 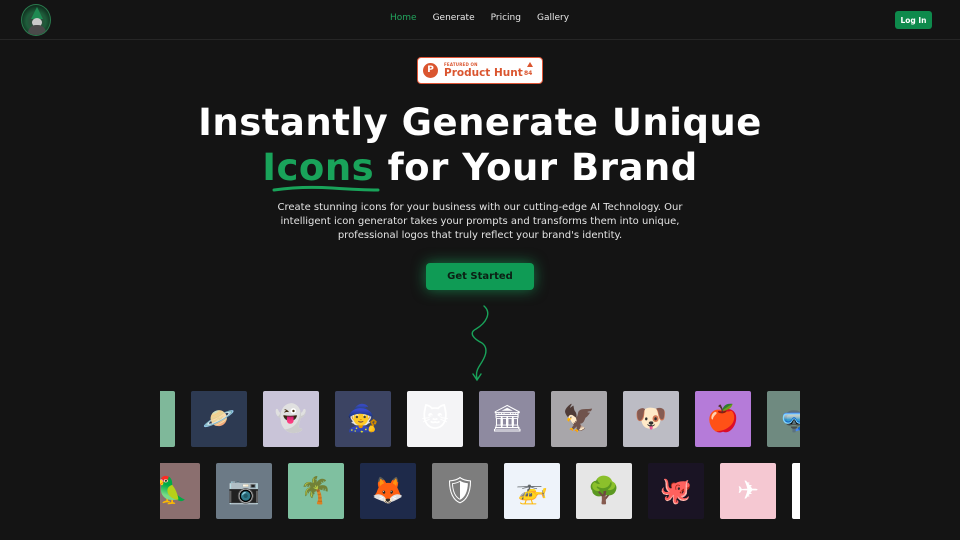 What do you see at coordinates (480, 122) in the screenshot?
I see `headline-line1: Instantly Generate Unique` at bounding box center [480, 122].